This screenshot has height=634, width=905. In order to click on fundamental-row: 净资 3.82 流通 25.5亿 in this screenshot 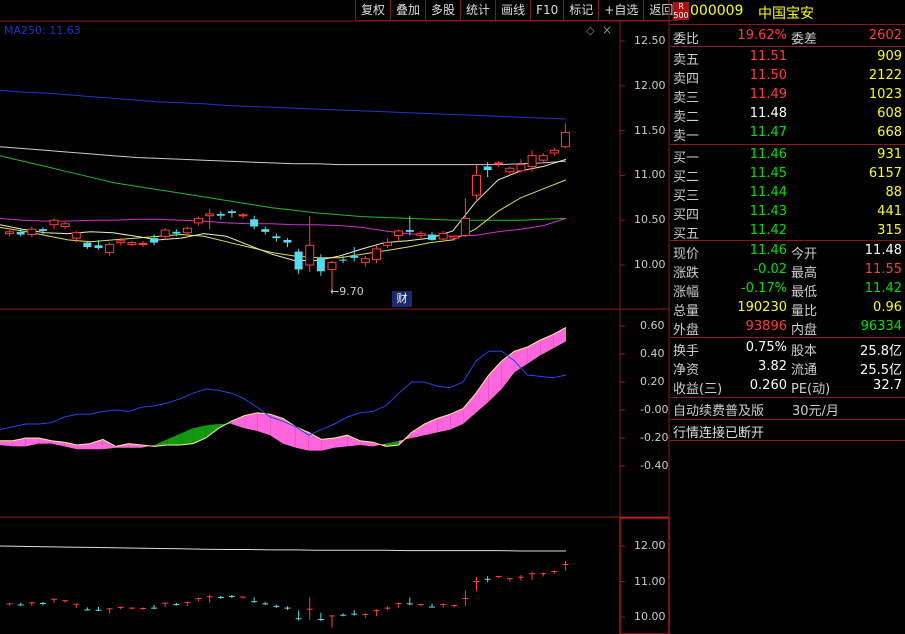, I will do `click(787, 368)`.